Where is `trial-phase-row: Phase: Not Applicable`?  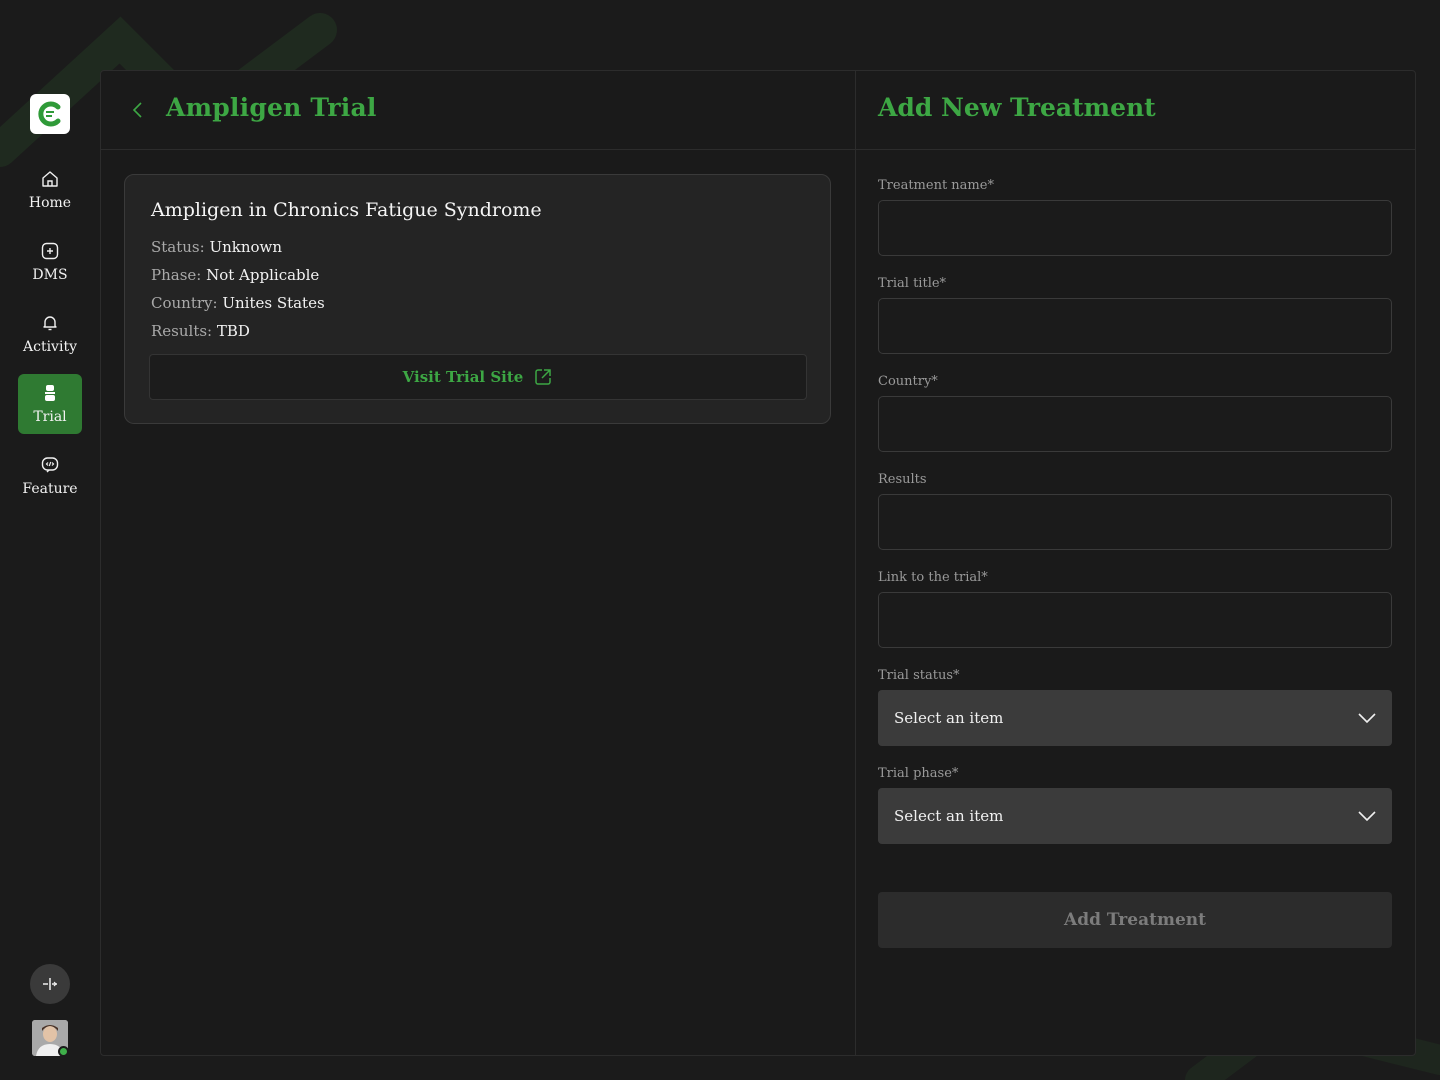
trial-phase-row: Phase: Not Applicable is located at coordinates (235, 275).